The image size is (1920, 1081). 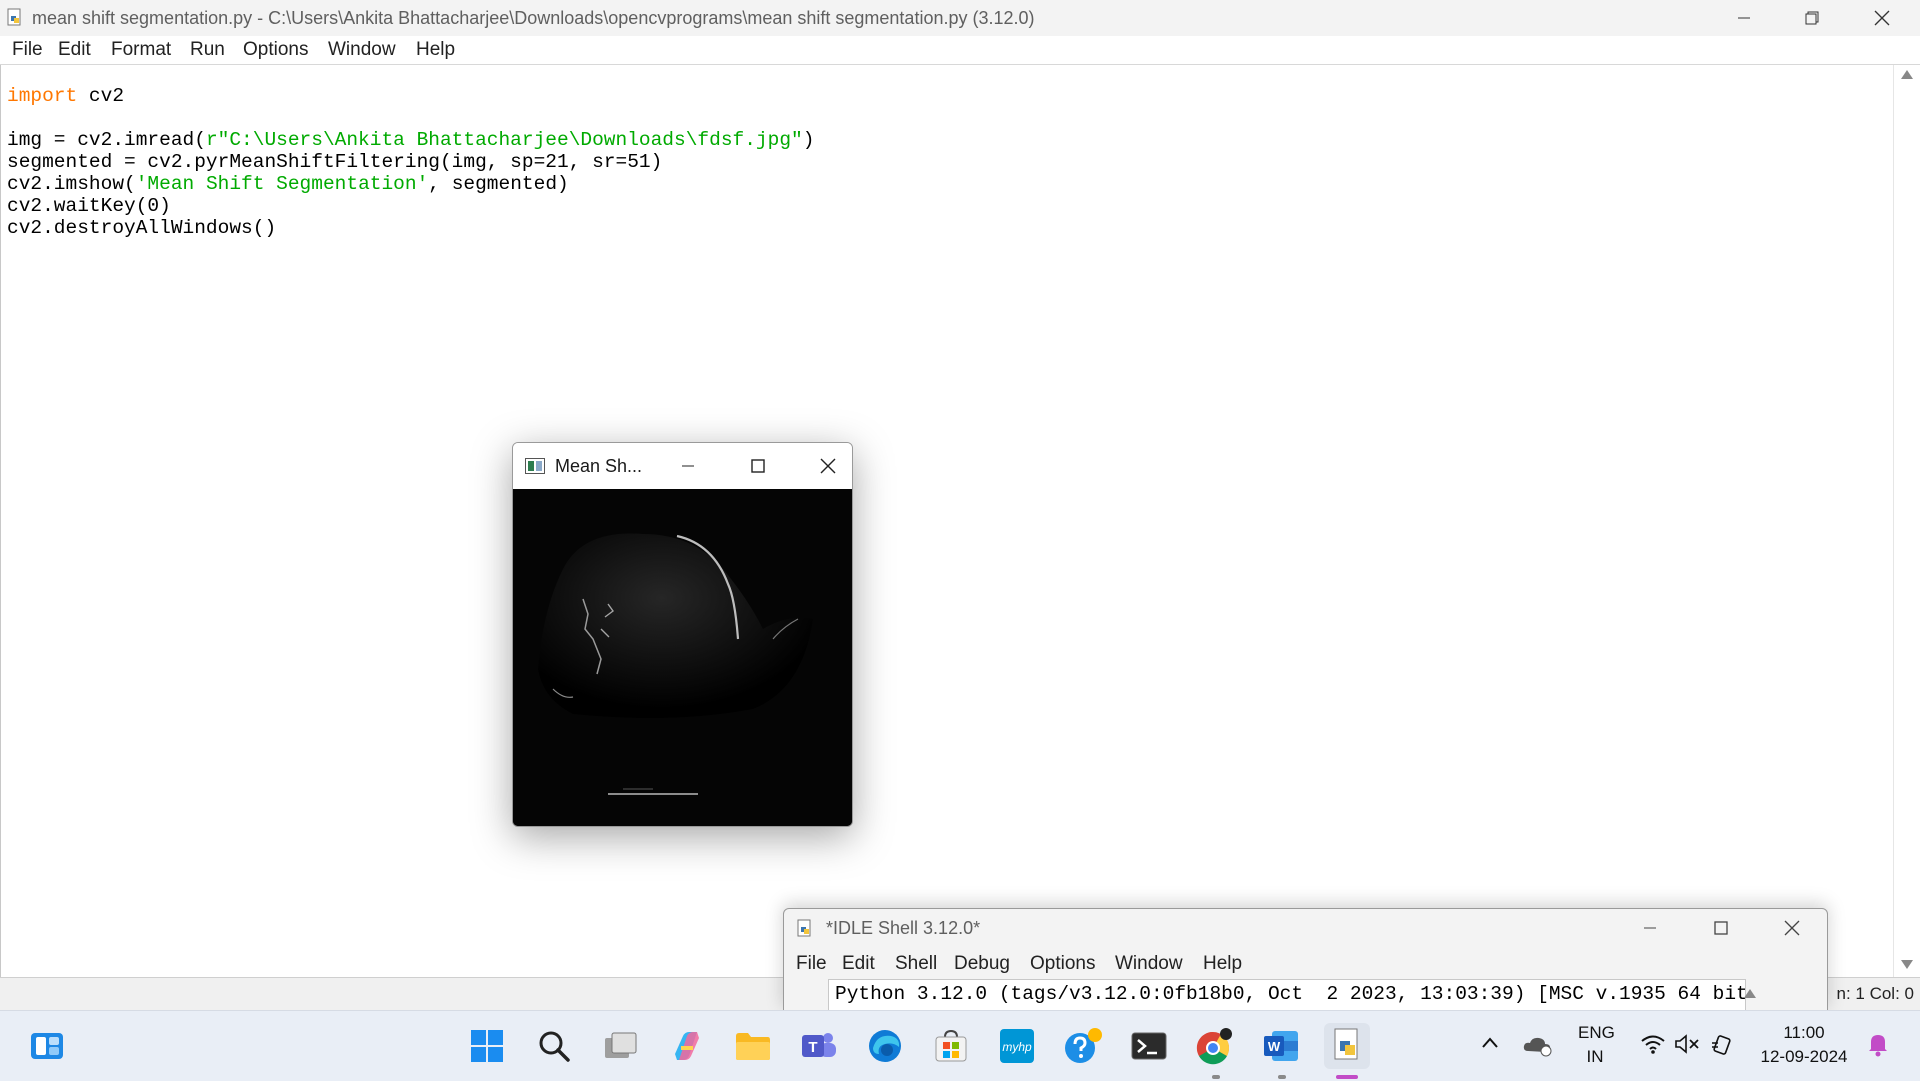 I want to click on terminal-button, so click(x=1149, y=1046).